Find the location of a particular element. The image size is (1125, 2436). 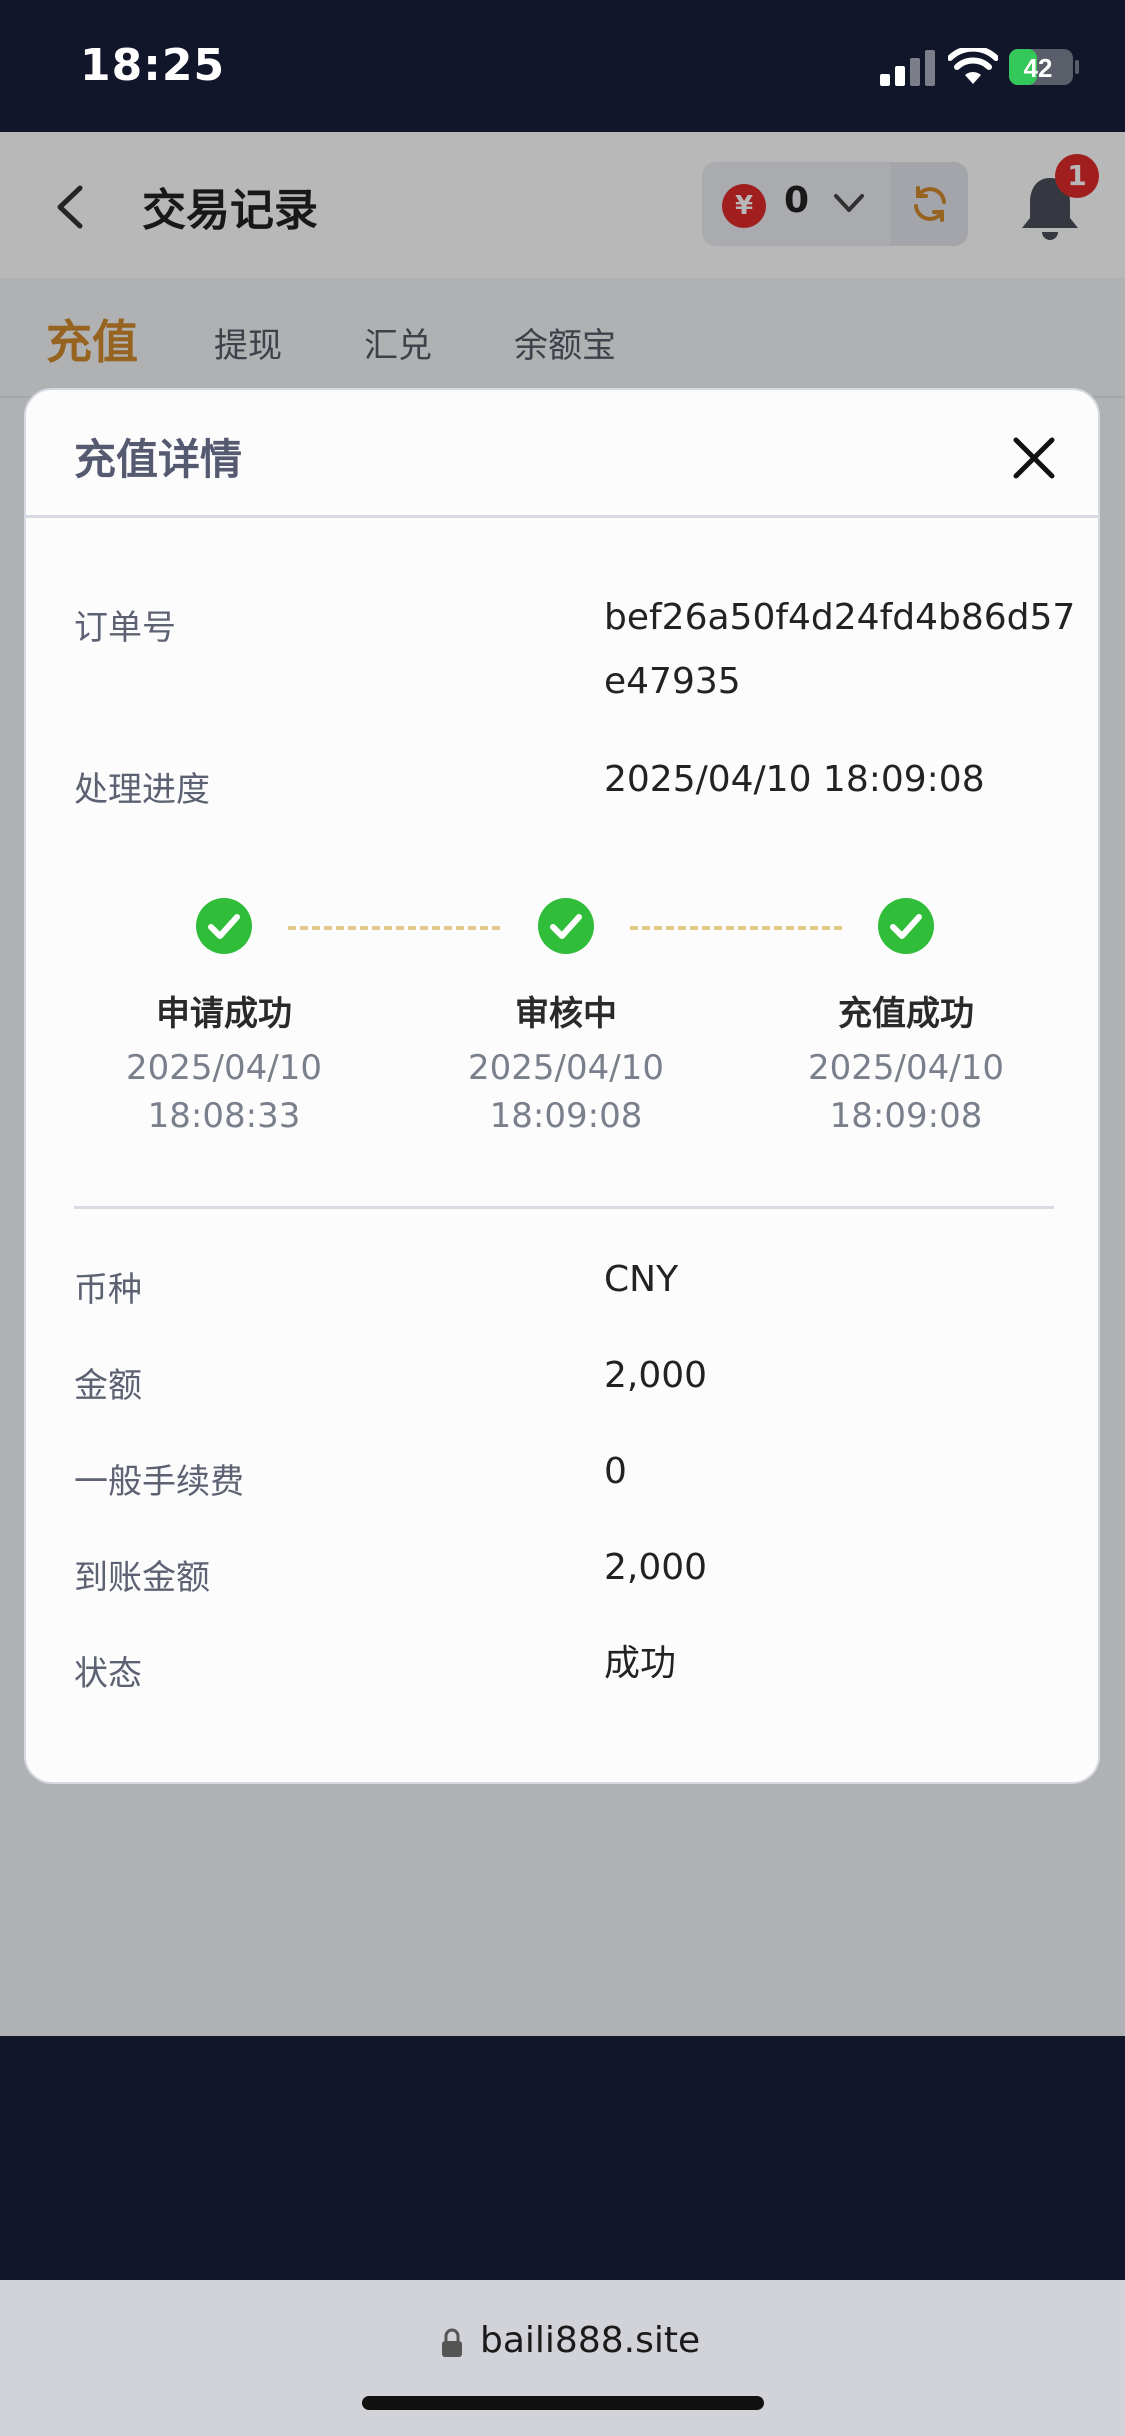

url-text: baili888.site is located at coordinates (590, 2340).